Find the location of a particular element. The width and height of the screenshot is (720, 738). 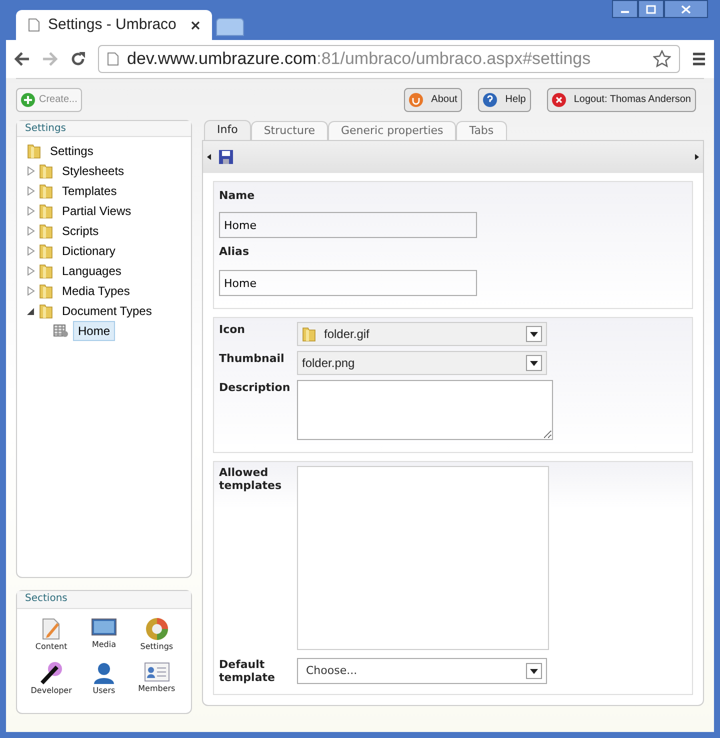

tab: Generic properties is located at coordinates (392, 130).